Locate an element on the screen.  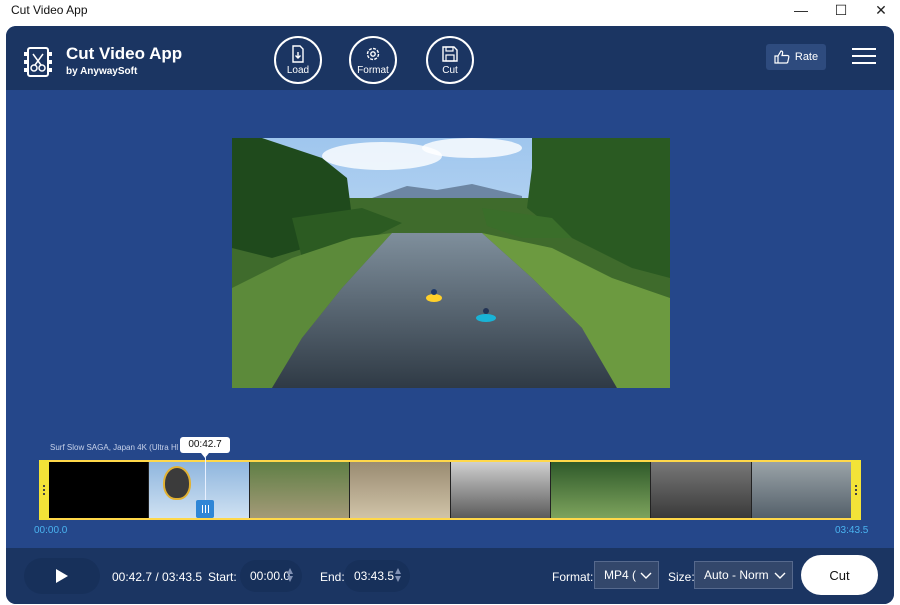
thumbnail-frame-black is located at coordinates (99, 490).